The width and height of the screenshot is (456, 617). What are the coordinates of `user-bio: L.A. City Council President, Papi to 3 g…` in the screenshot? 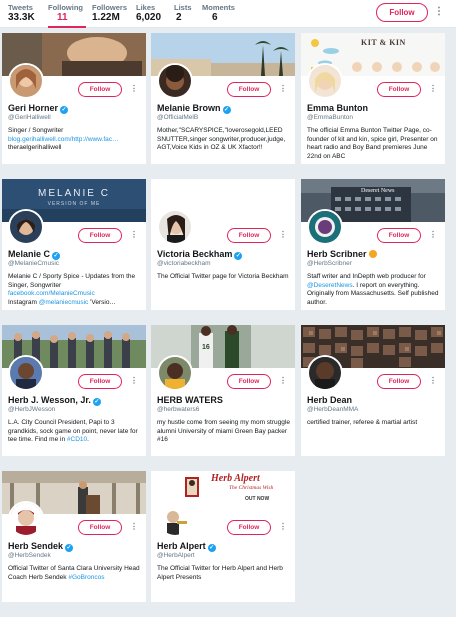 It's located at (75, 432).